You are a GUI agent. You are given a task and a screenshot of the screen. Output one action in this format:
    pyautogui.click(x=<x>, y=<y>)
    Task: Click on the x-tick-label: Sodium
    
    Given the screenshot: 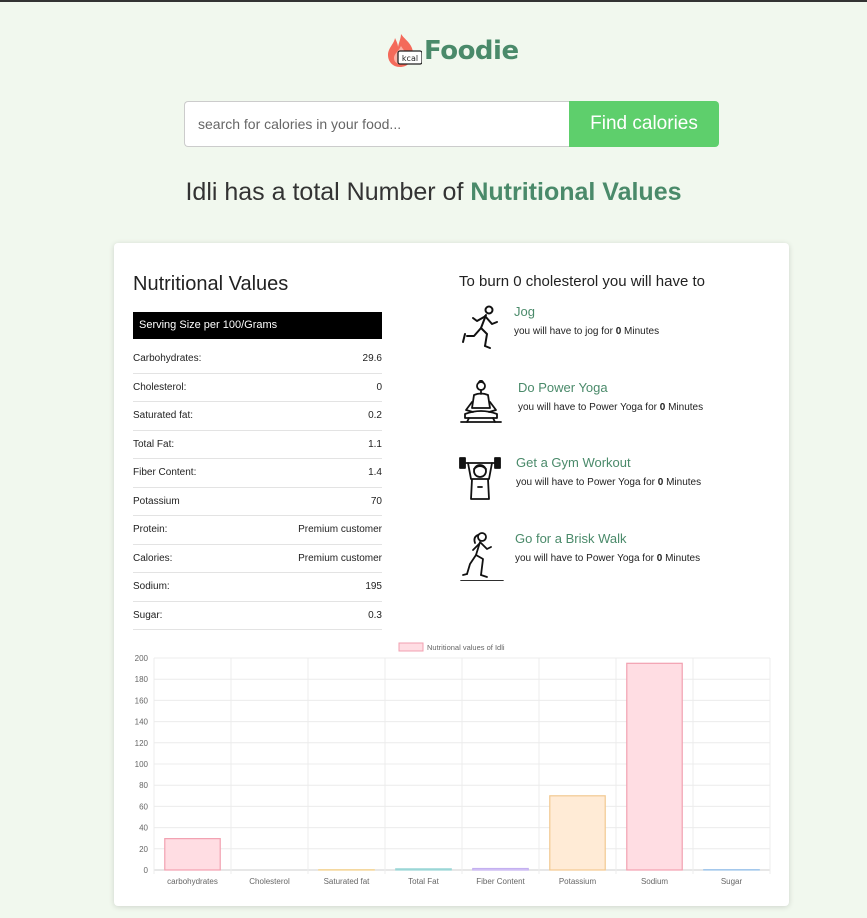 What is the action you would take?
    pyautogui.click(x=654, y=881)
    